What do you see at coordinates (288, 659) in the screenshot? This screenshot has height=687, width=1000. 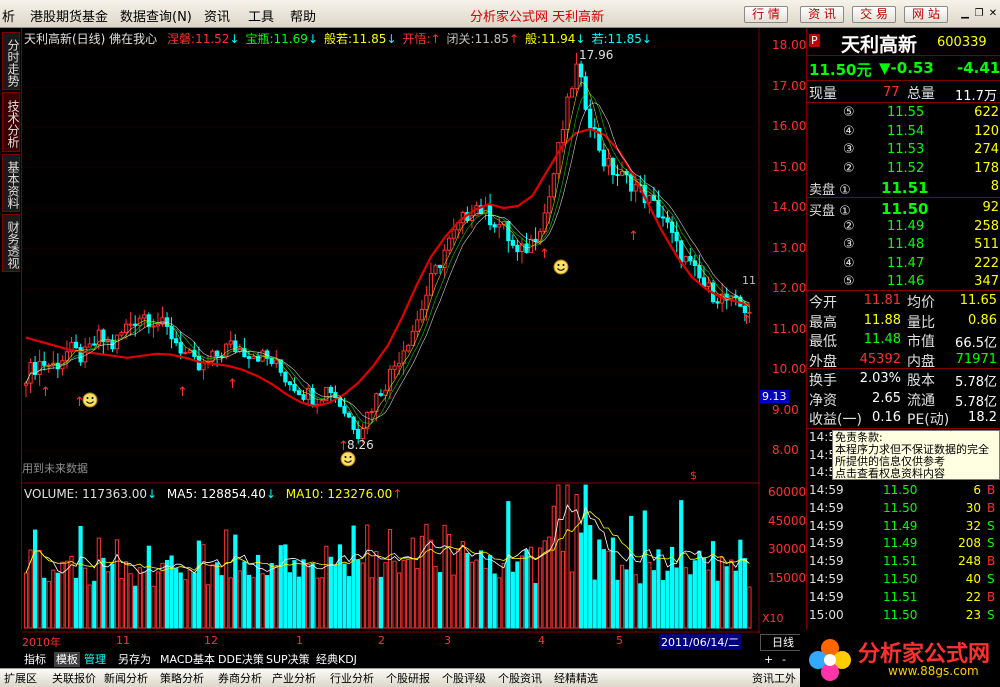 I see `tab-sup: SUP决策` at bounding box center [288, 659].